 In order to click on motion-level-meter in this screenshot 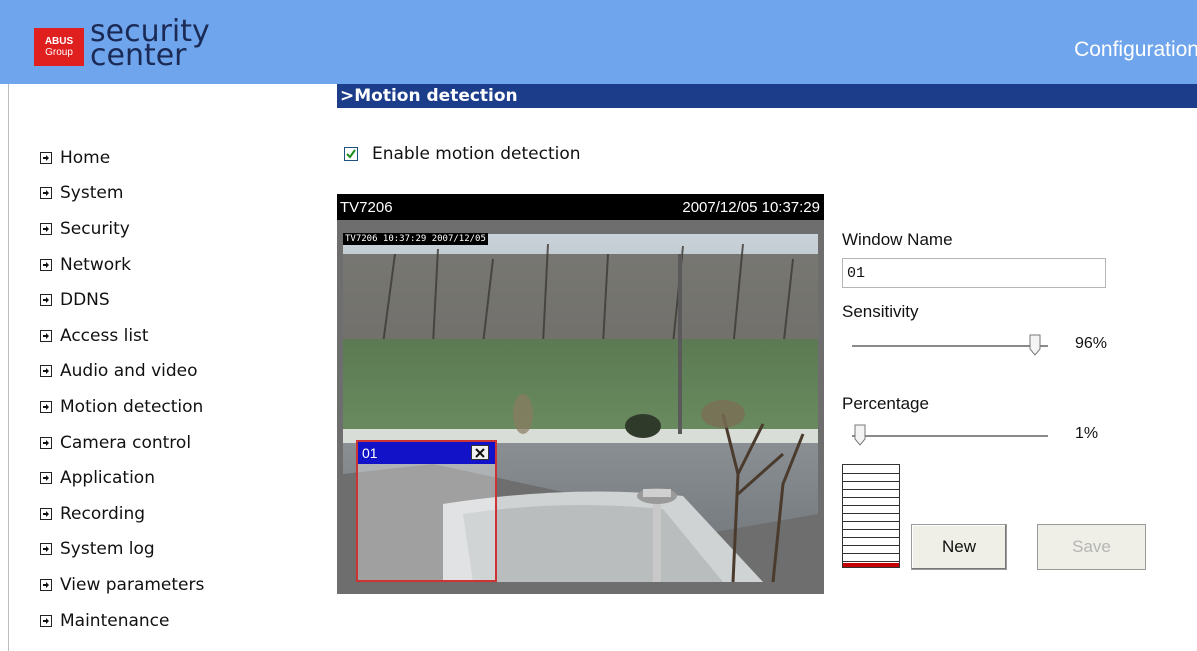, I will do `click(871, 516)`.